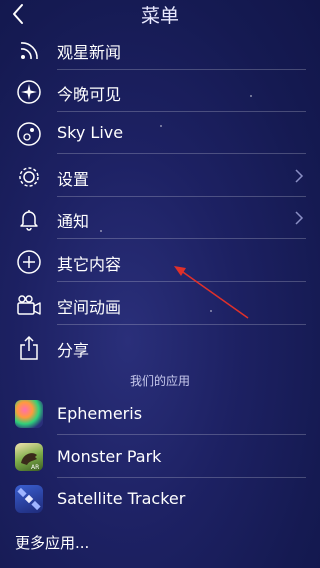 This screenshot has height=568, width=320. I want to click on menu-item-more-content: 其它内容, so click(160, 261).